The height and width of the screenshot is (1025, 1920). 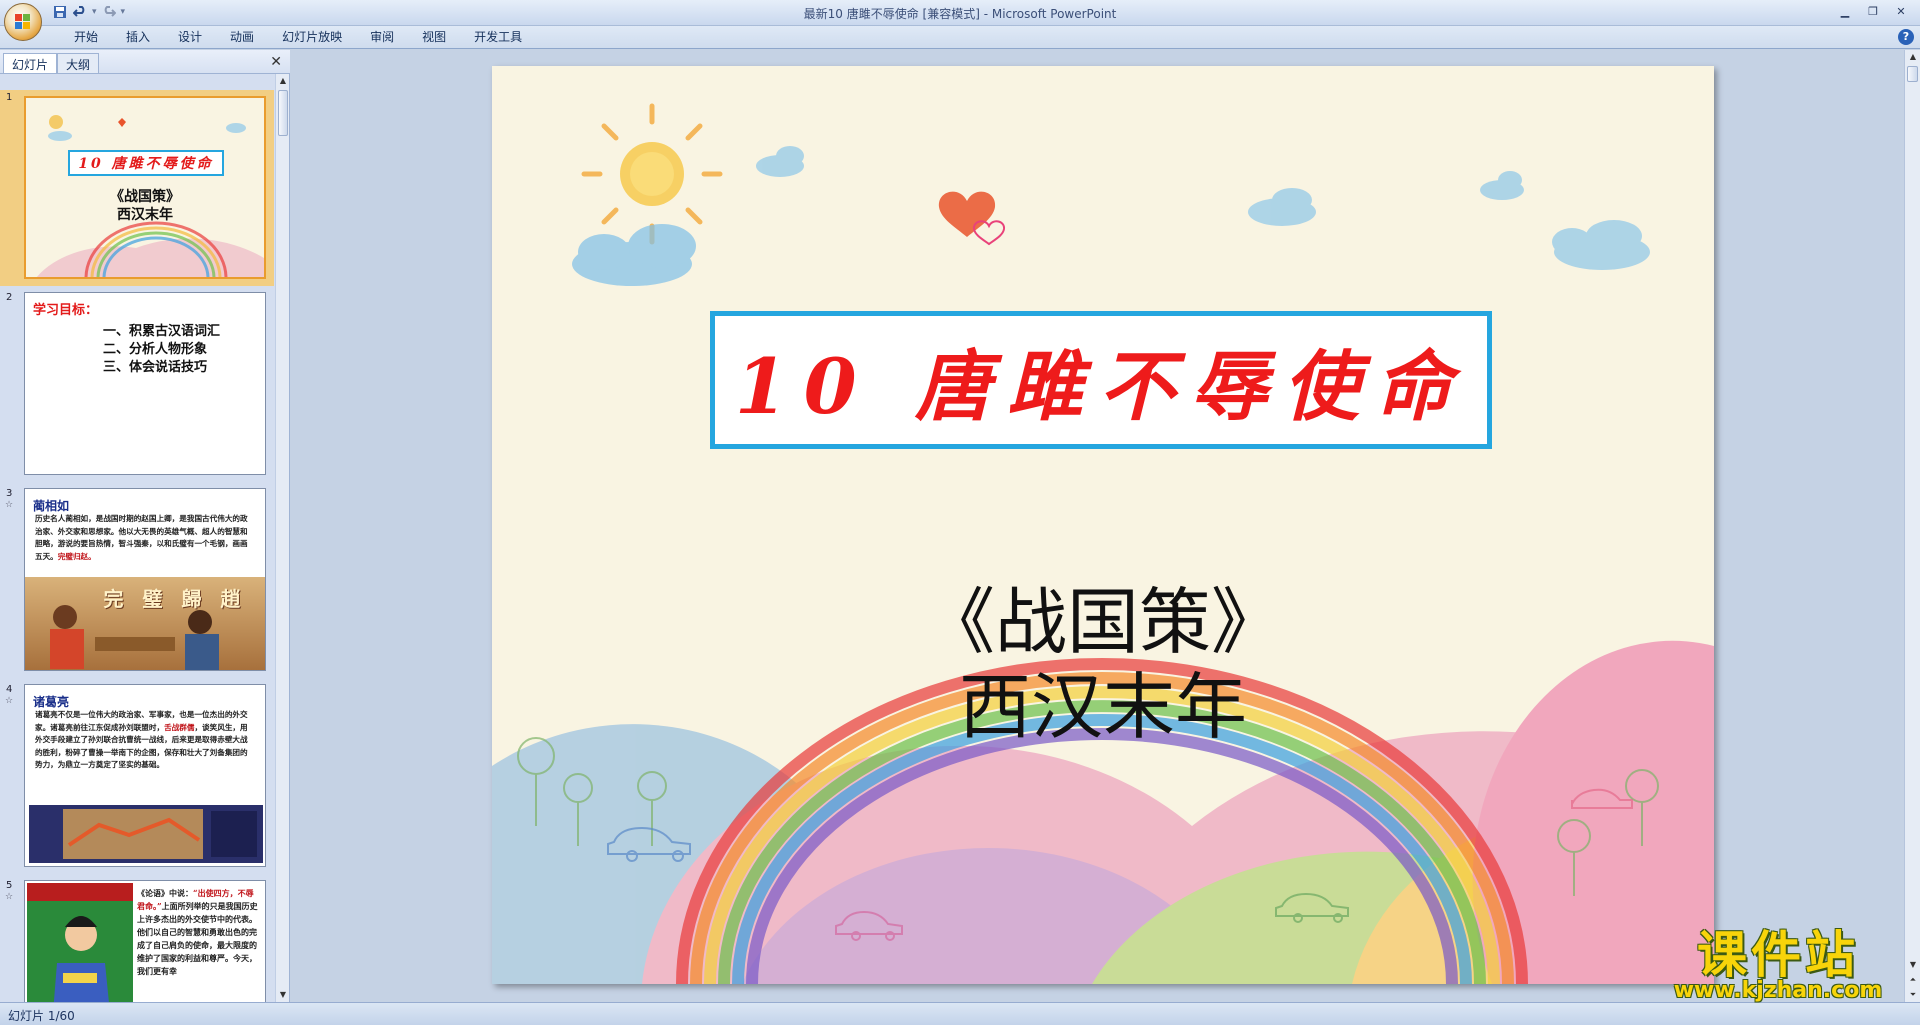 What do you see at coordinates (78, 63) in the screenshot?
I see `tab-outline: 大纲` at bounding box center [78, 63].